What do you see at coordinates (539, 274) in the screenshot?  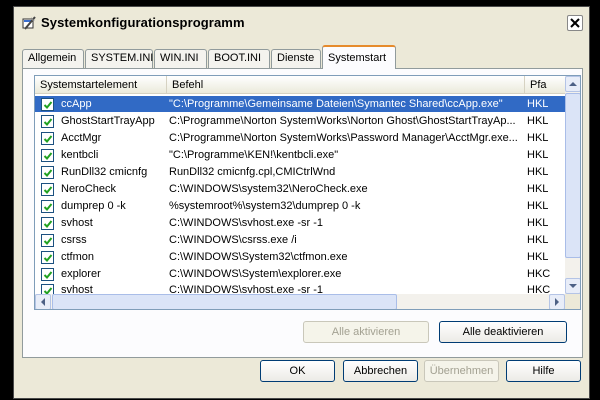 I see `startup-item-path: HKC` at bounding box center [539, 274].